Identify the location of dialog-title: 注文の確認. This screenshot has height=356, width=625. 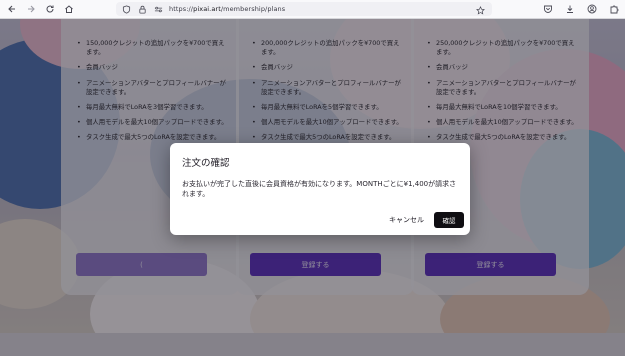
(206, 163).